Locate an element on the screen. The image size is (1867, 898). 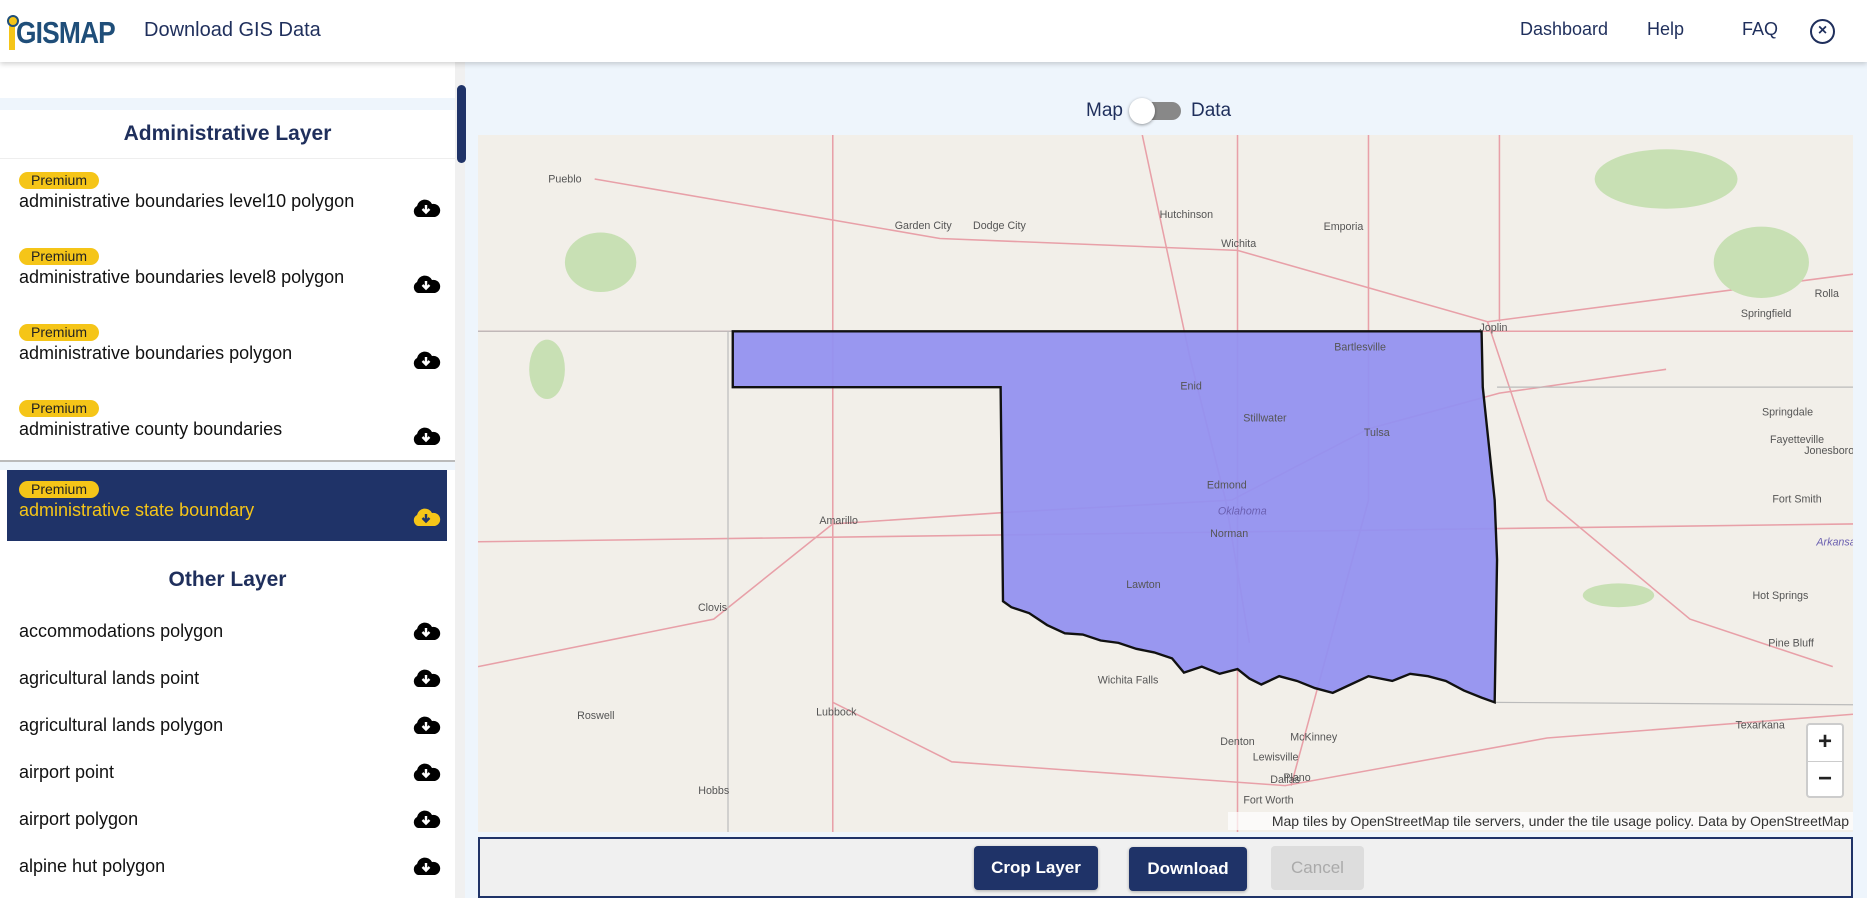
city-label: Lewisville is located at coordinates (1276, 758).